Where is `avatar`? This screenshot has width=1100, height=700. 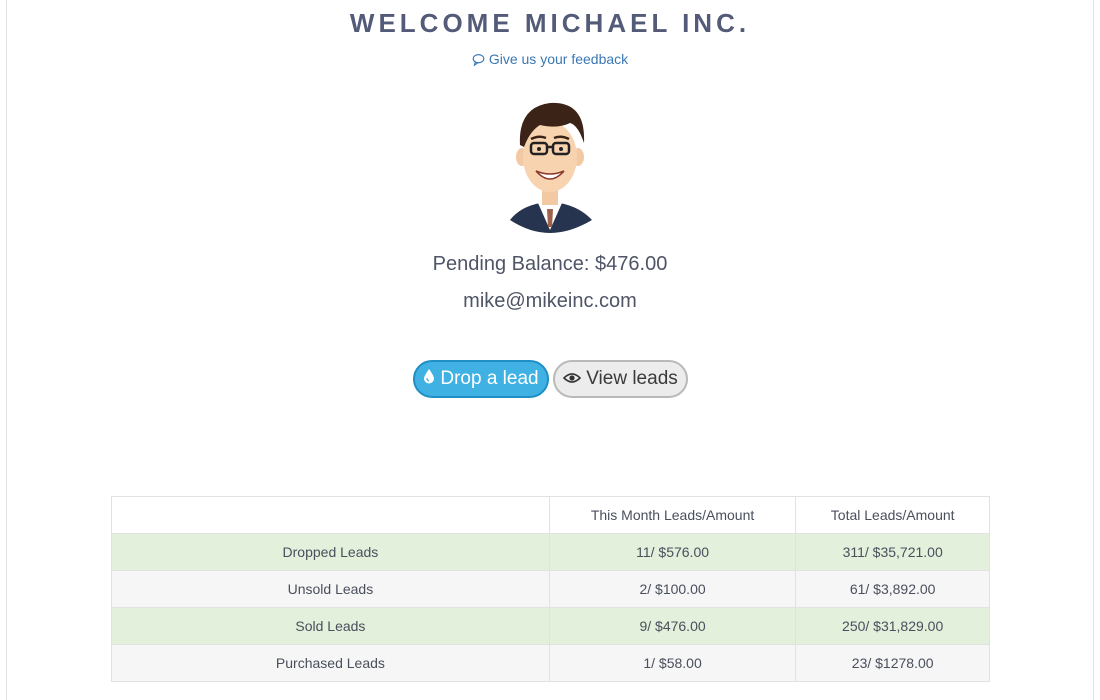
avatar is located at coordinates (550, 165).